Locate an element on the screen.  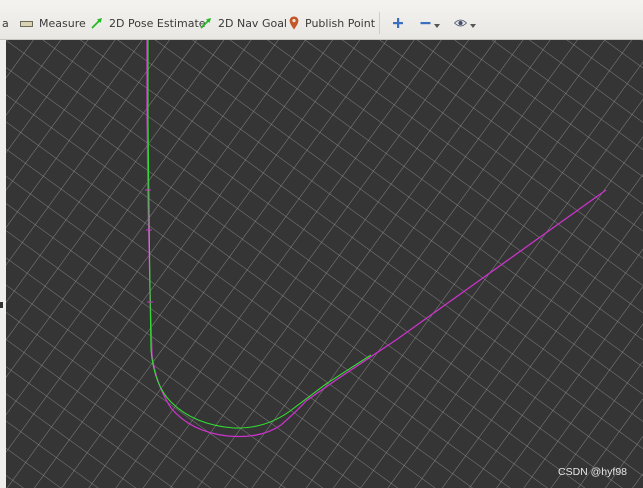
map-pin-icon is located at coordinates (294, 24).